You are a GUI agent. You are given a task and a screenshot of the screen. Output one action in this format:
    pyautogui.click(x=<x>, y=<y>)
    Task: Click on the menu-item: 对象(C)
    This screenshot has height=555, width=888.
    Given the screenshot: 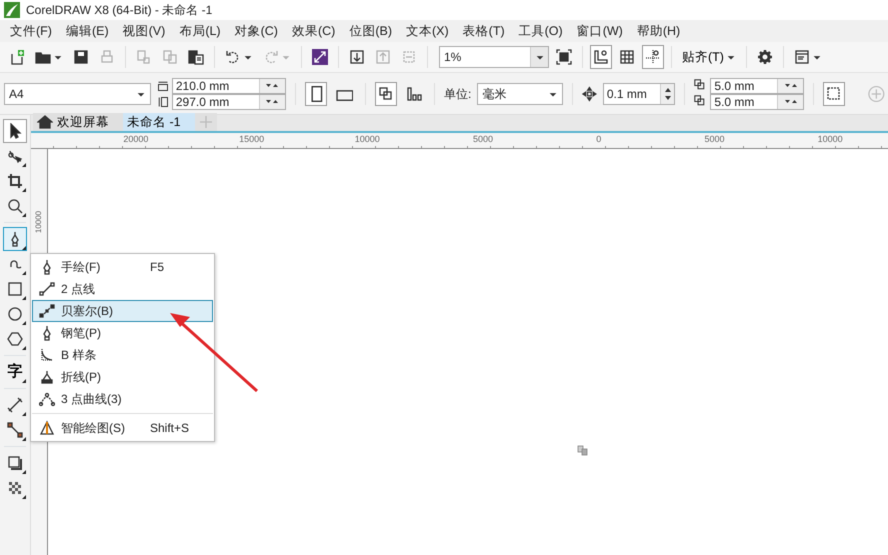 What is the action you would take?
    pyautogui.click(x=257, y=31)
    